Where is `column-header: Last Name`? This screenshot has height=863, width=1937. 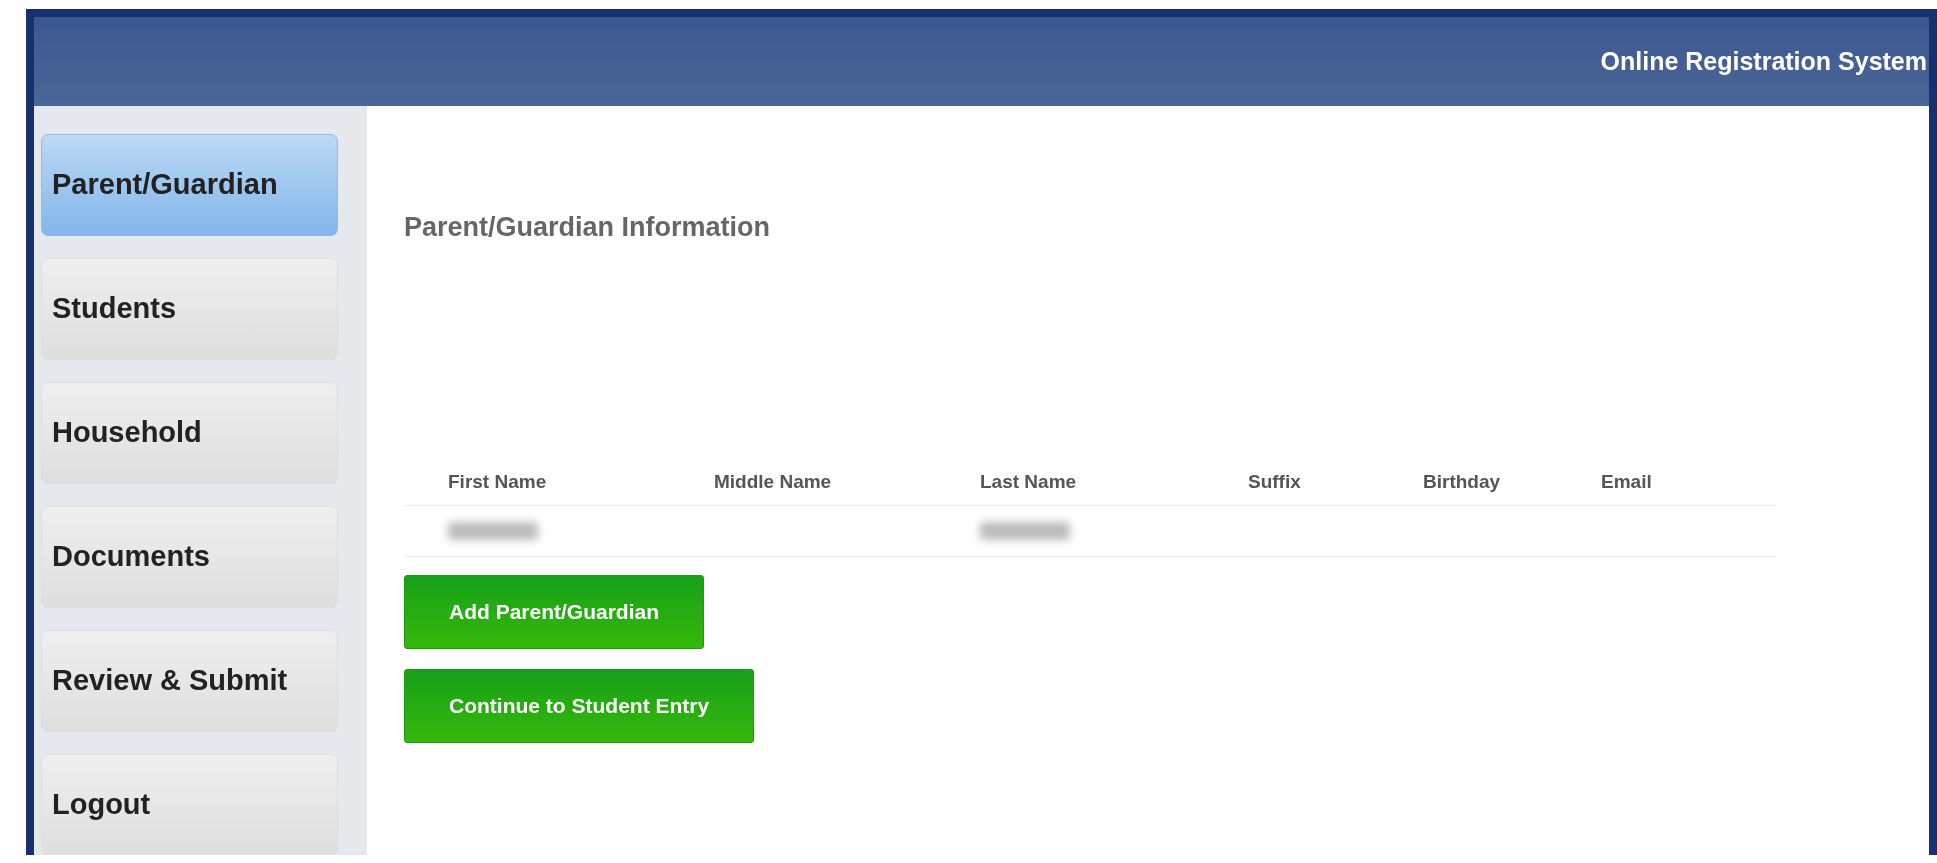
column-header: Last Name is located at coordinates (1029, 482).